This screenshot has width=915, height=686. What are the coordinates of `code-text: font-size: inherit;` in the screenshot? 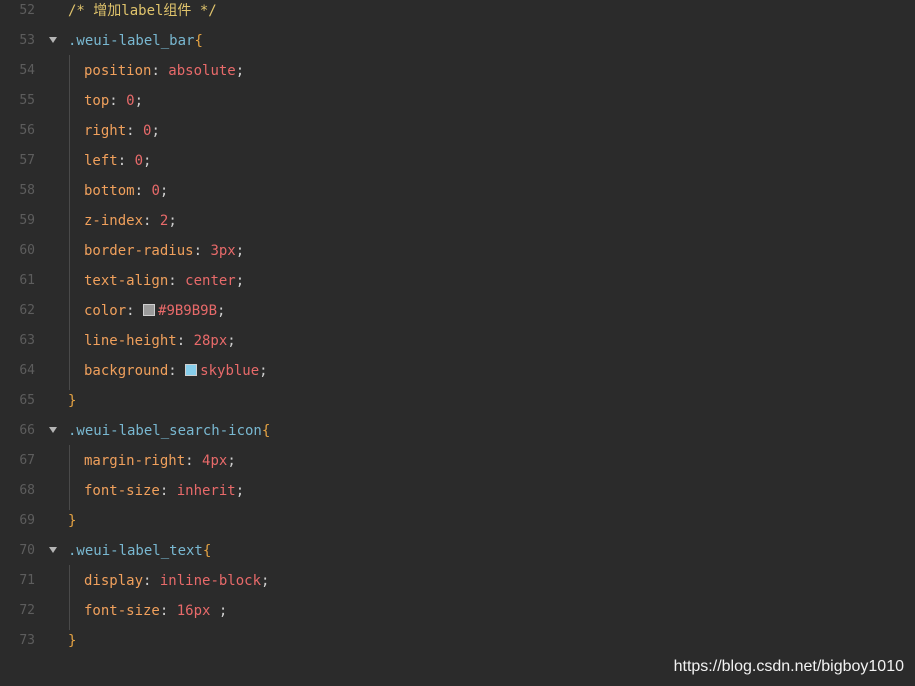 It's located at (164, 491).